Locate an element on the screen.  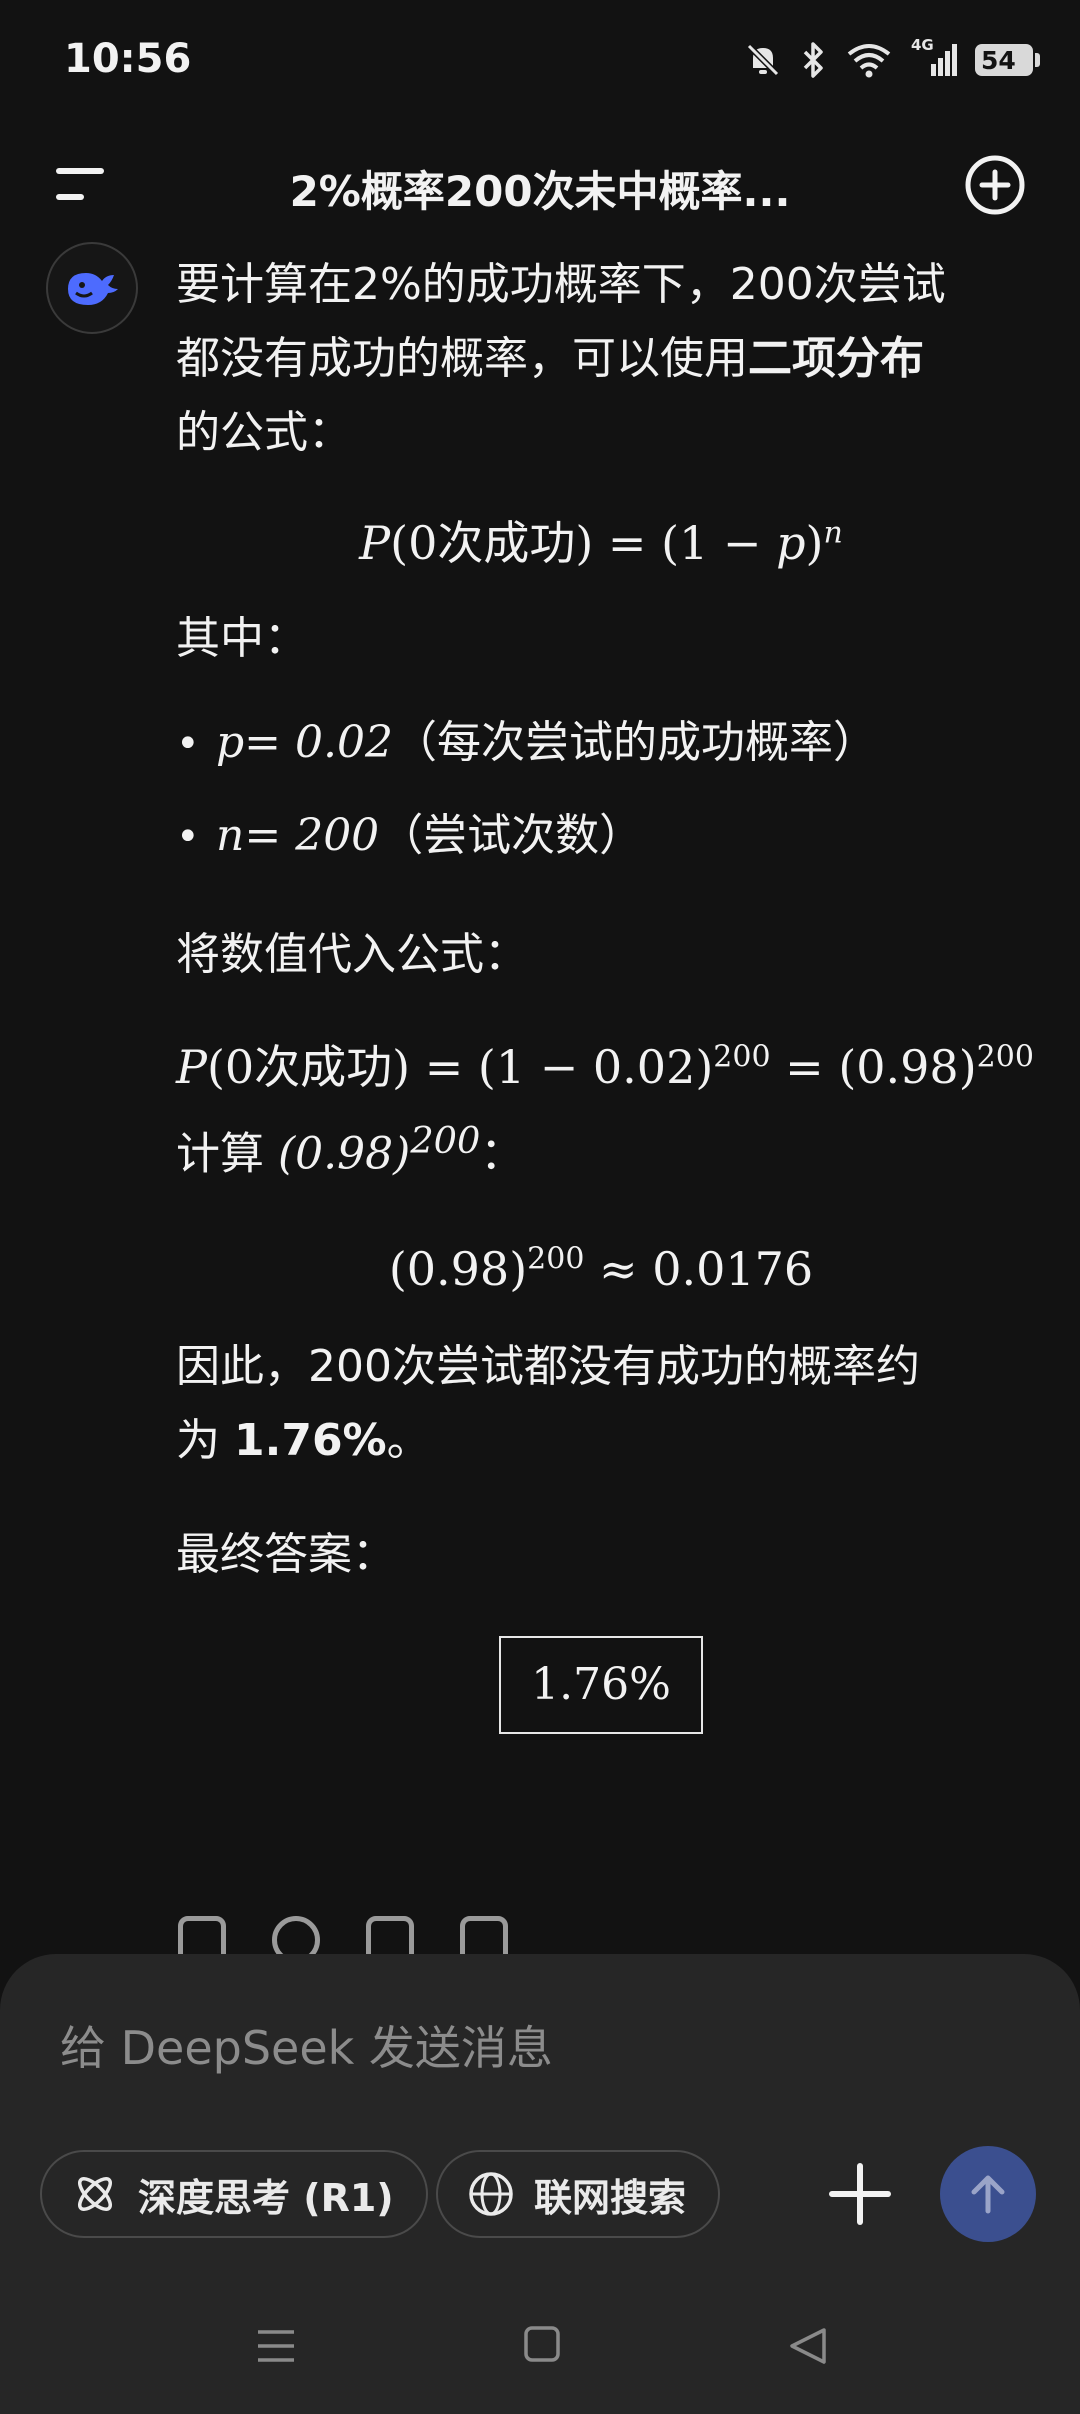
list-item: • p = 0.02 （每次尝试的成功概率） is located at coordinates (526, 742).